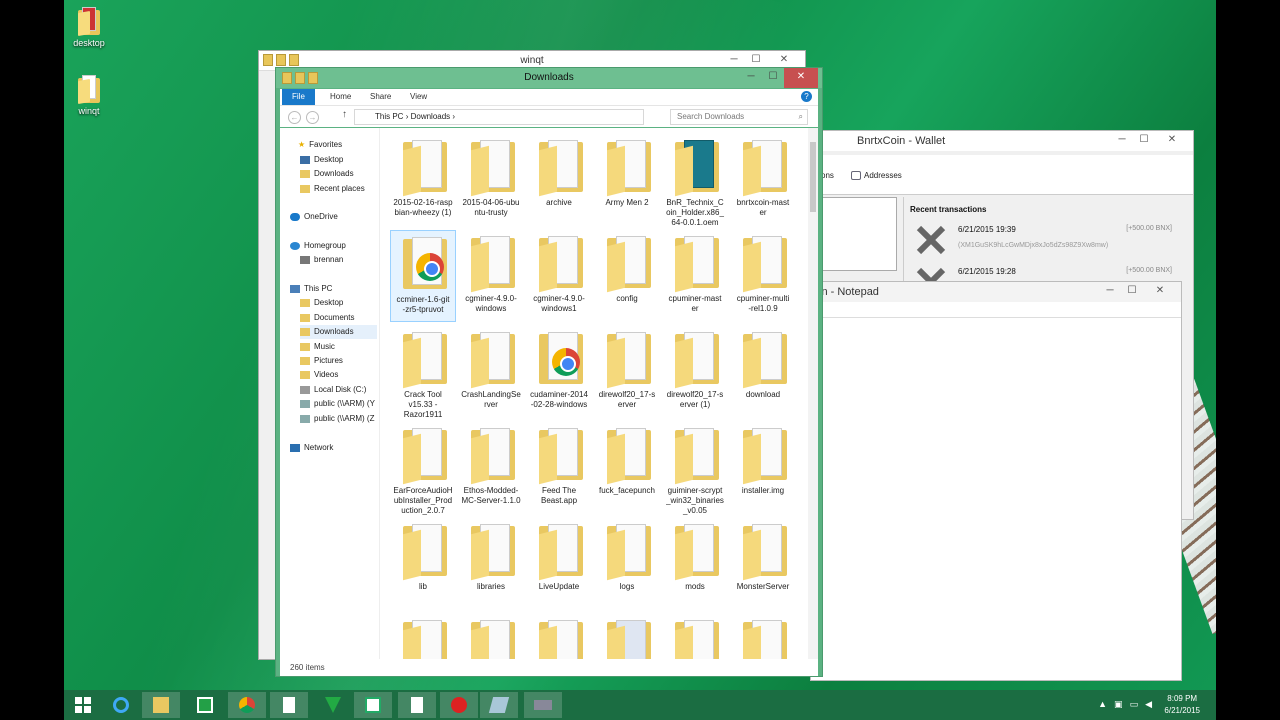 This screenshot has width=1280, height=720. Describe the element at coordinates (627, 372) in the screenshot. I see `file-item: direwolf20_17-s erver` at that location.